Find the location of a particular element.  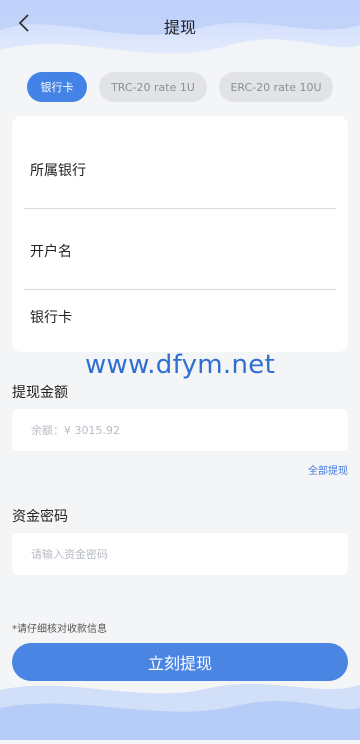

password-input-box is located at coordinates (180, 554).